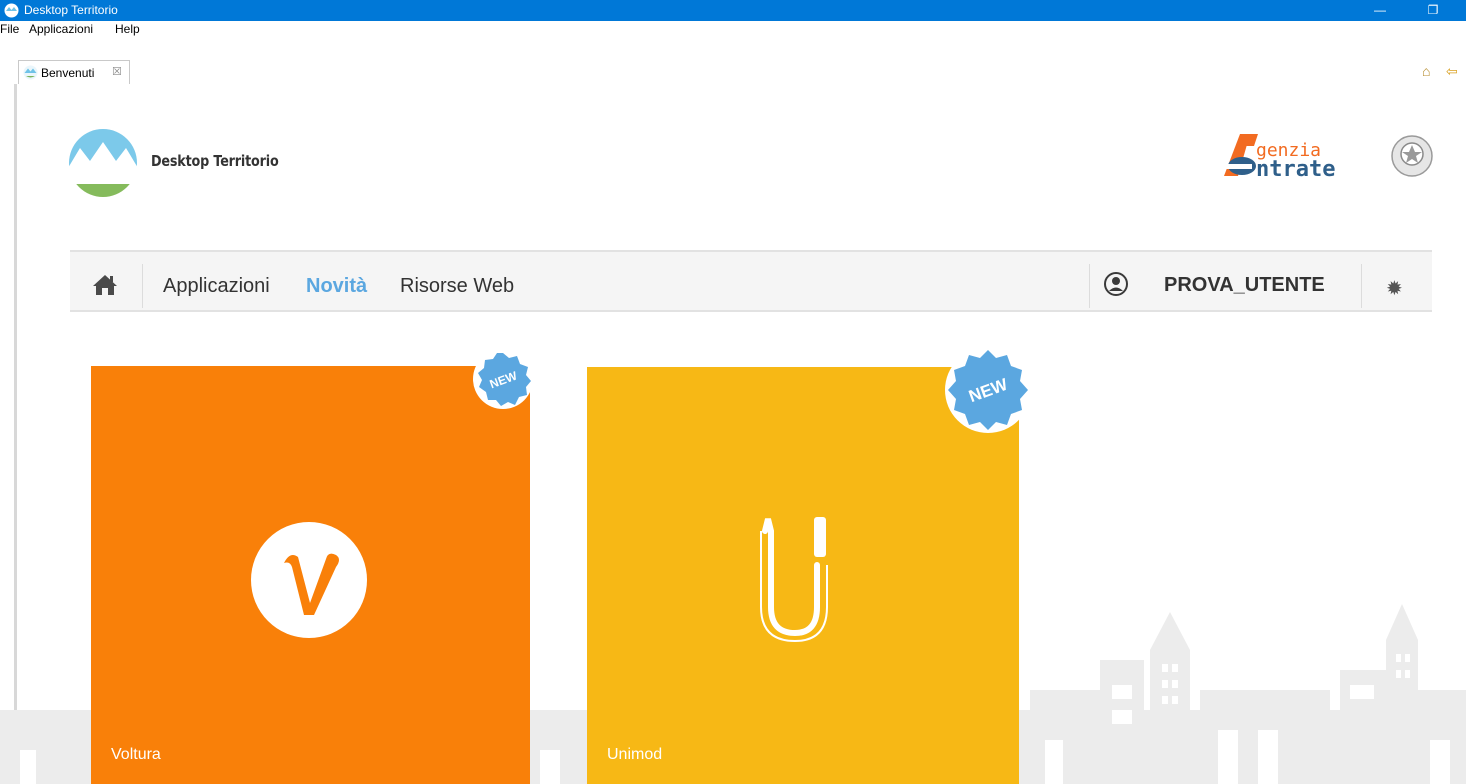 The width and height of the screenshot is (1466, 784). I want to click on gear-icon: ✹, so click(1394, 288).